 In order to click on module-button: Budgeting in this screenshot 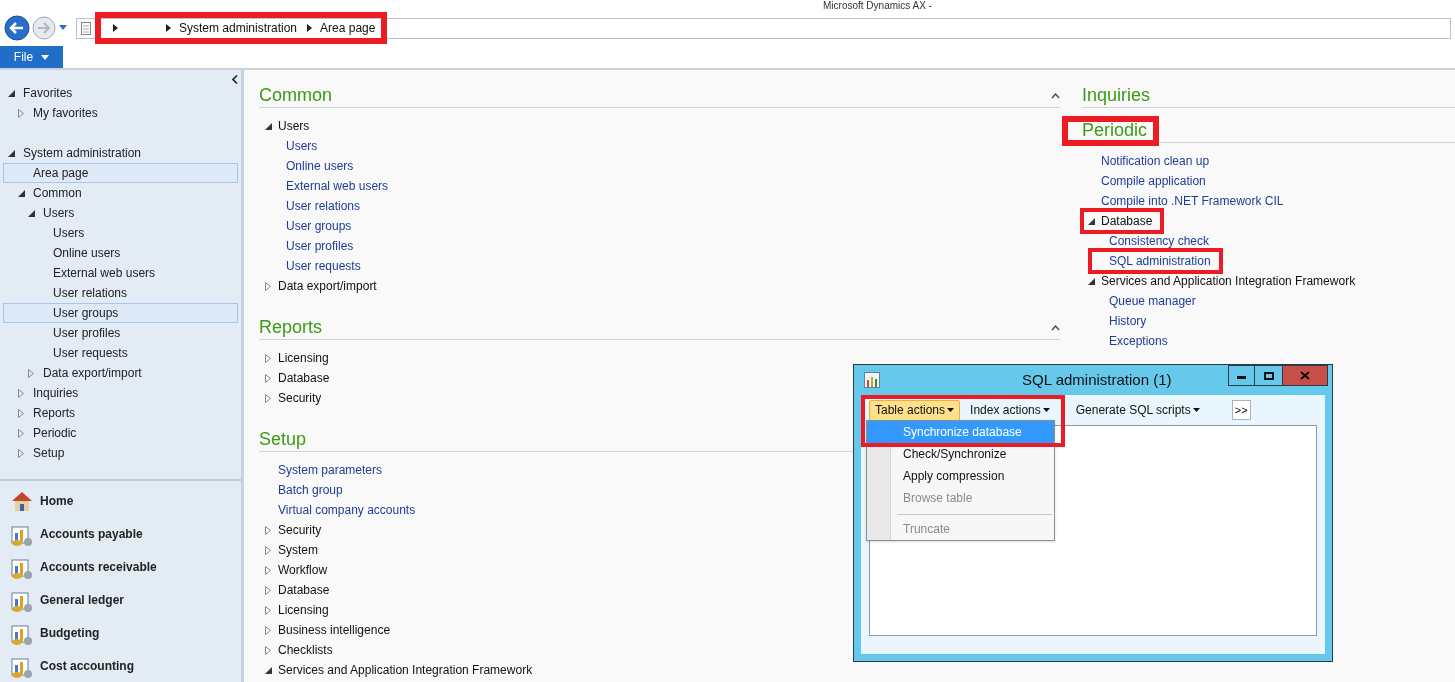, I will do `click(120, 632)`.